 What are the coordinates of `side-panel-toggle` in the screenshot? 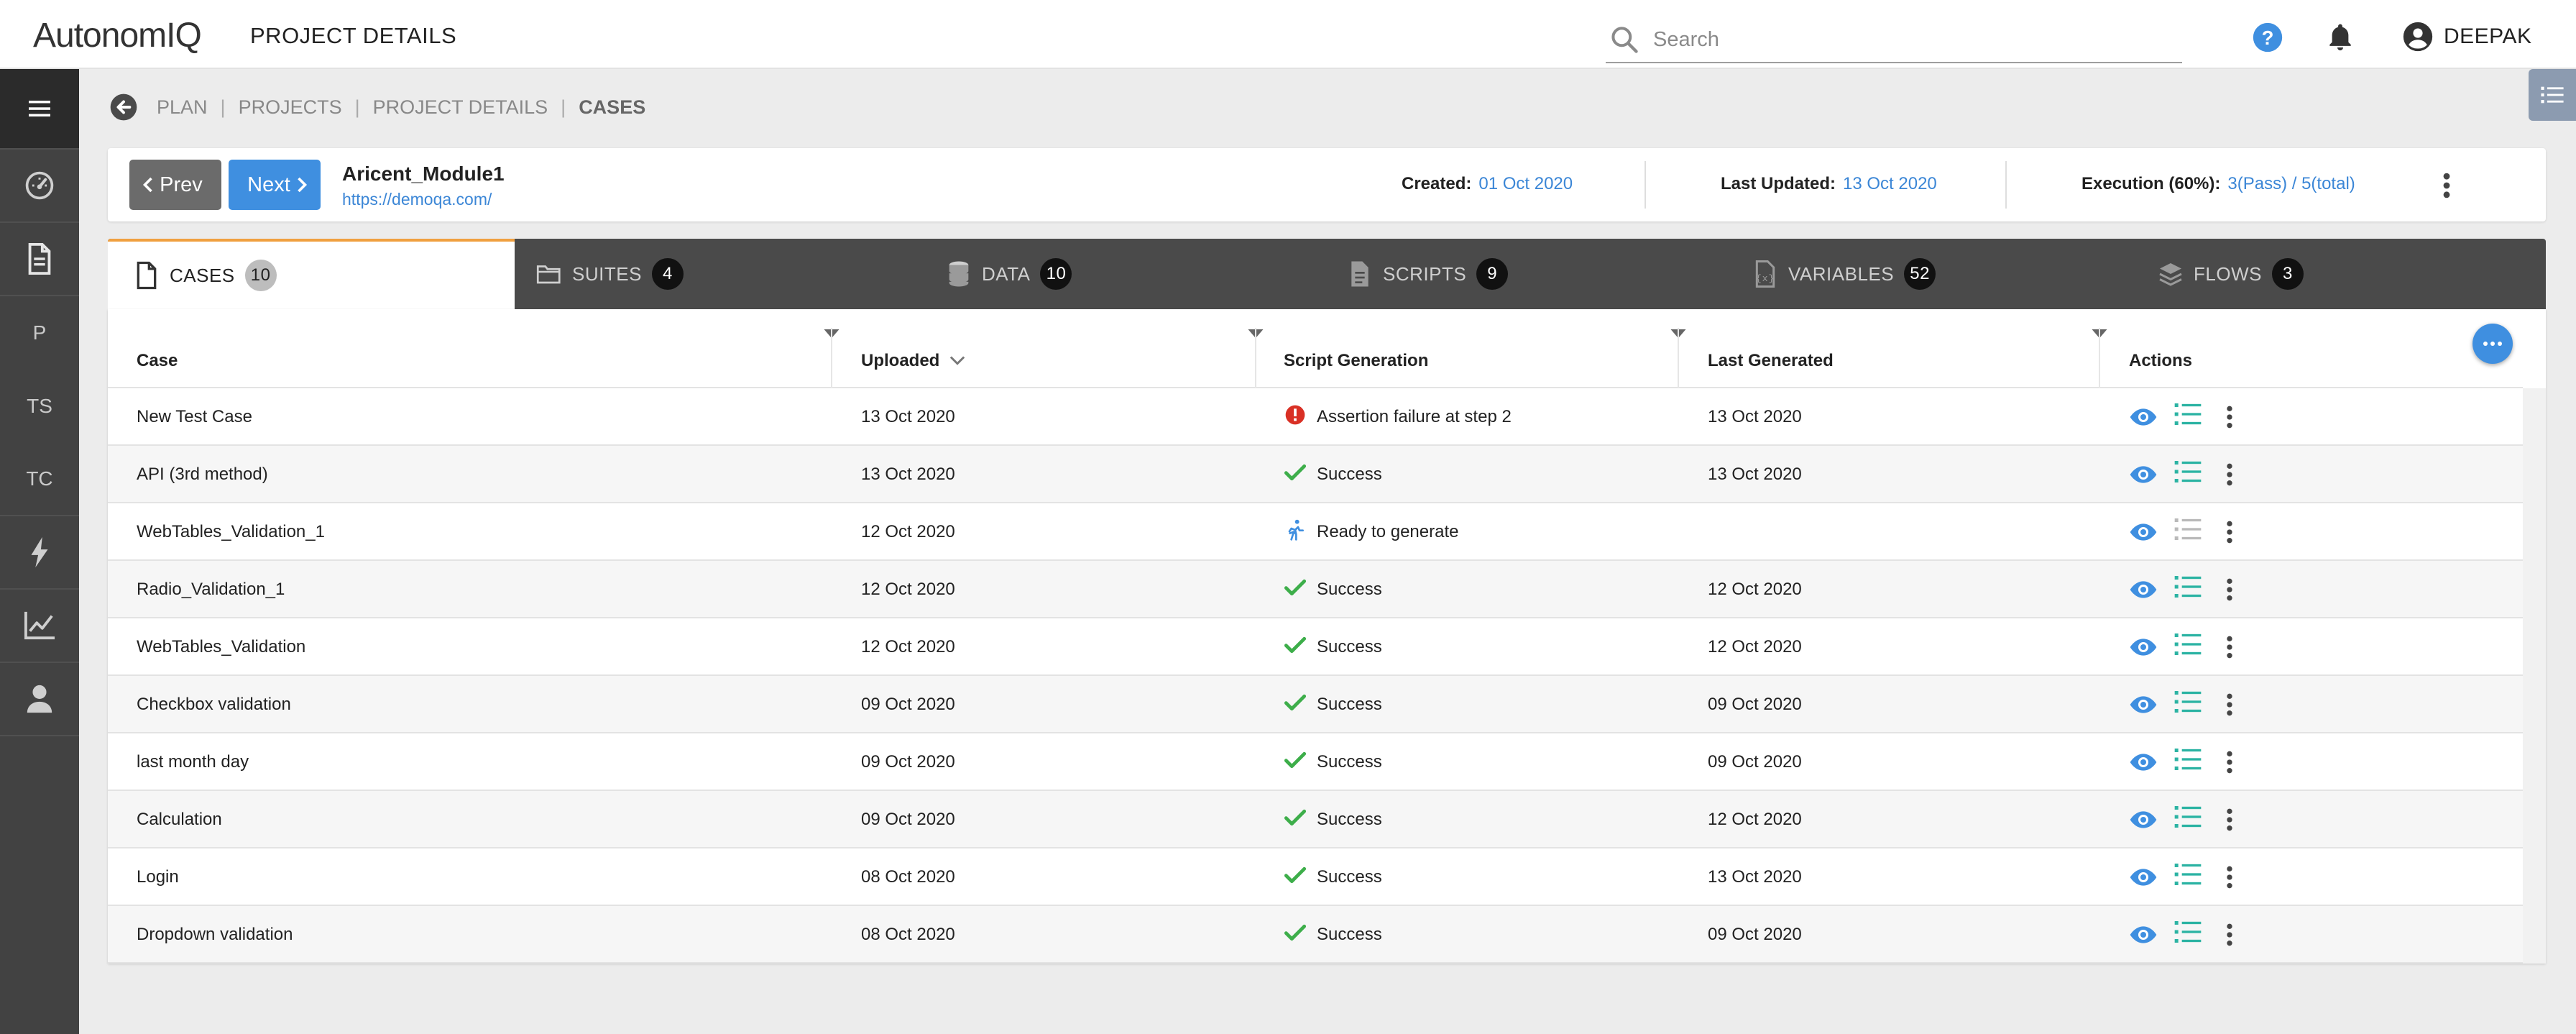 It's located at (2552, 95).